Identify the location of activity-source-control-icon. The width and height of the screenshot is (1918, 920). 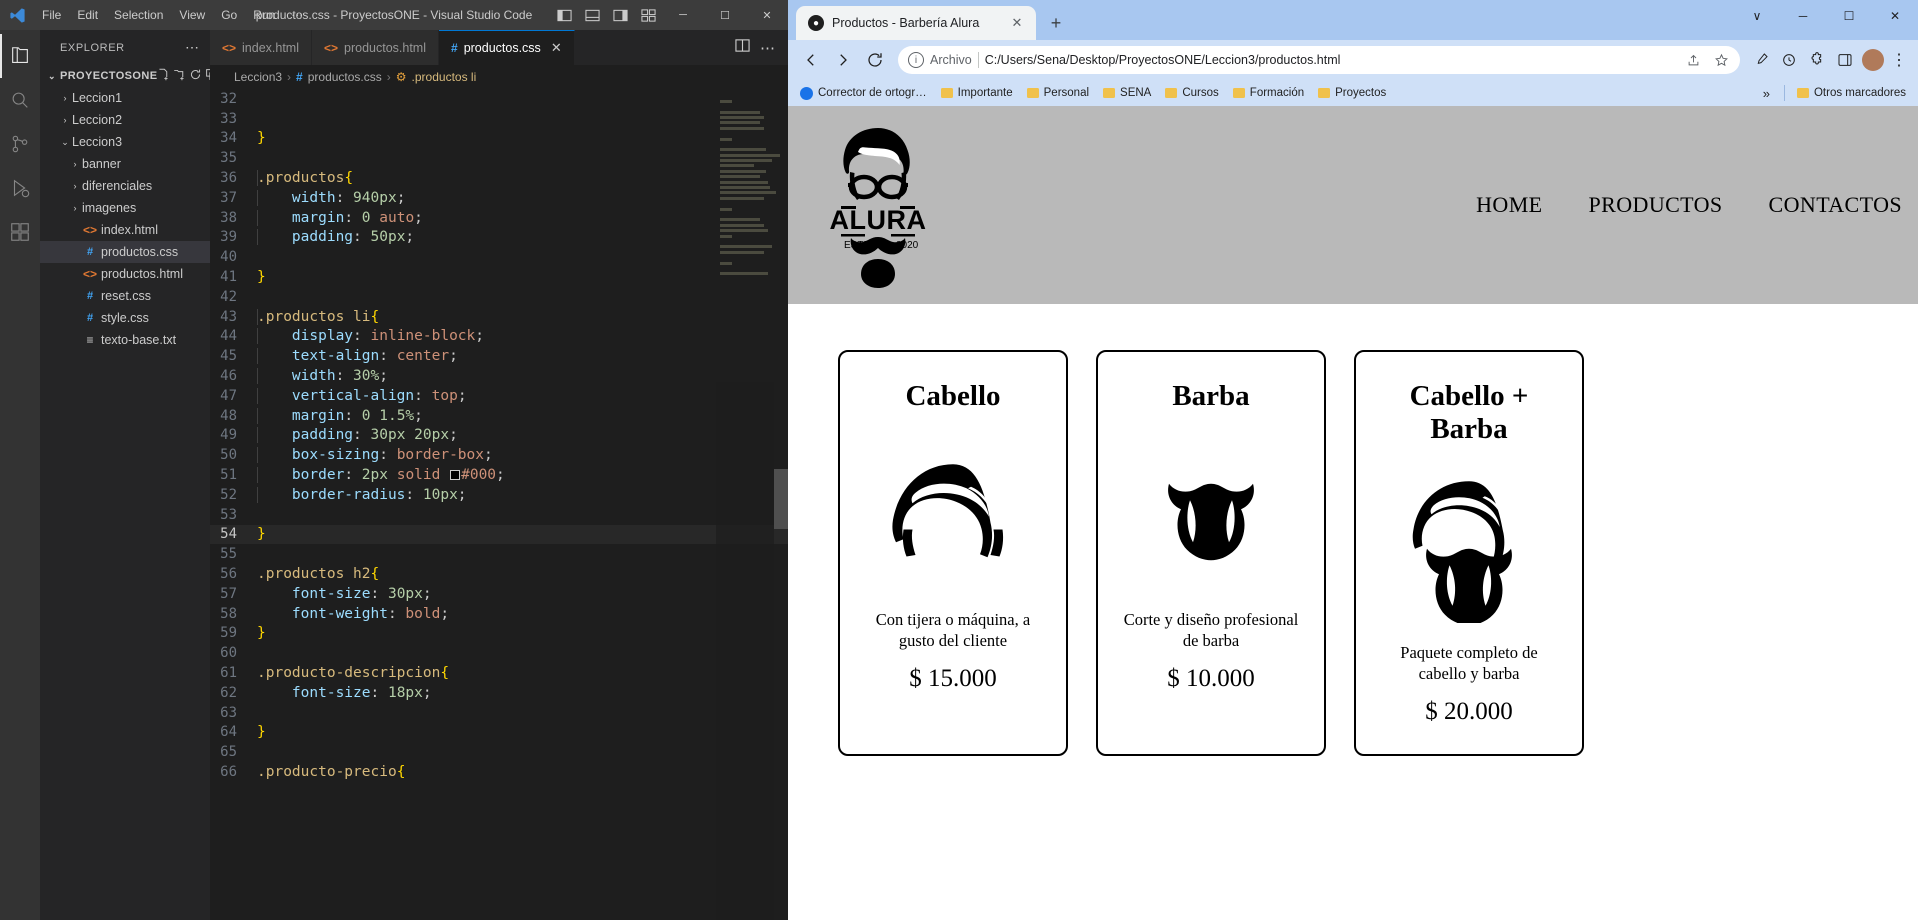
(20, 144).